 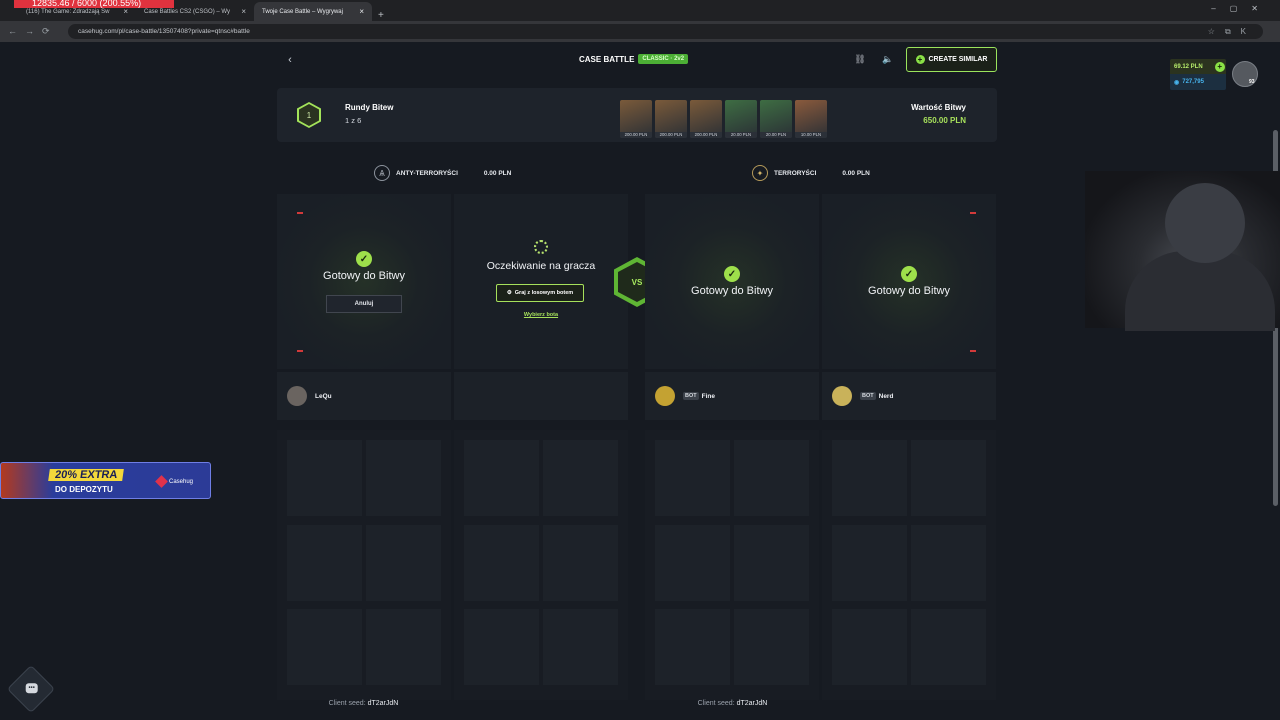 I want to click on cancel-button: Anuluj, so click(x=364, y=304).